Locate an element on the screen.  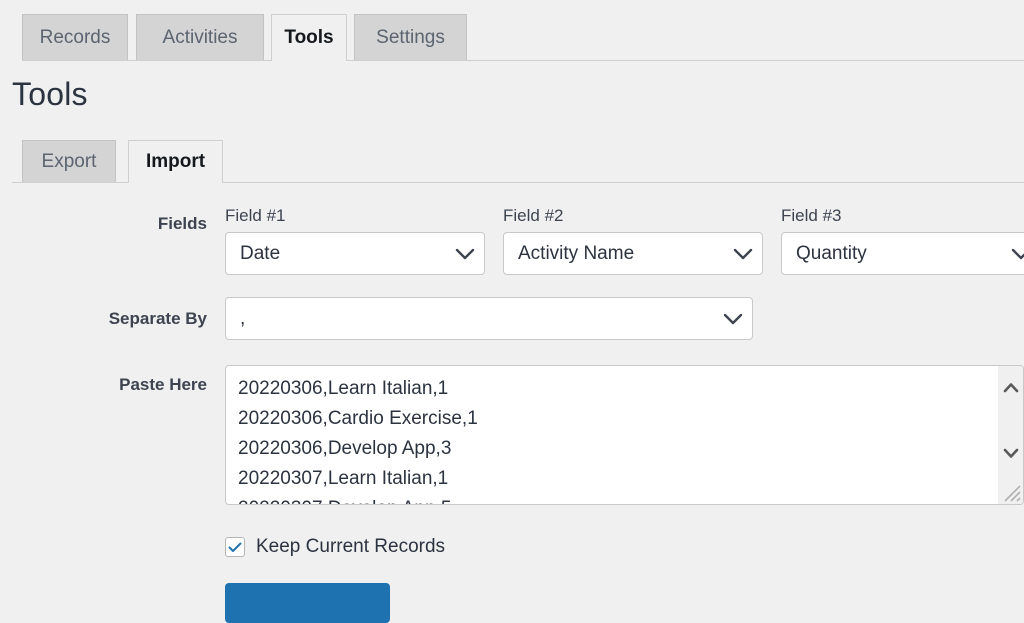
field-2-caption: Field #2 is located at coordinates (533, 215).